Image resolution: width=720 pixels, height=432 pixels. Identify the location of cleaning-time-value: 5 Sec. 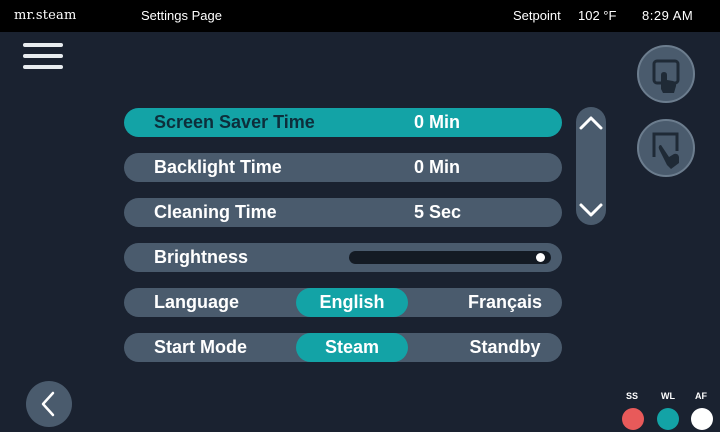
(438, 212).